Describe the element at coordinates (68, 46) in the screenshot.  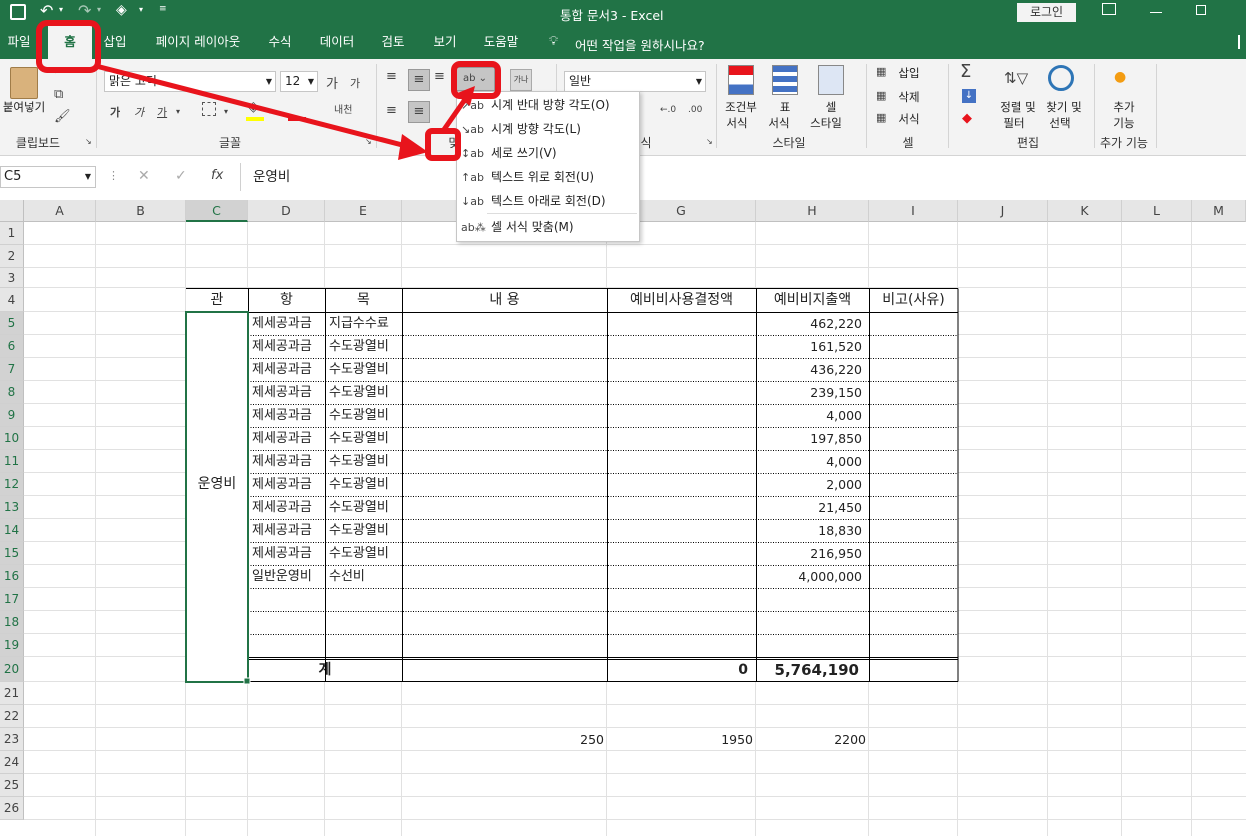
I see `annotation-box-home-tab` at that location.